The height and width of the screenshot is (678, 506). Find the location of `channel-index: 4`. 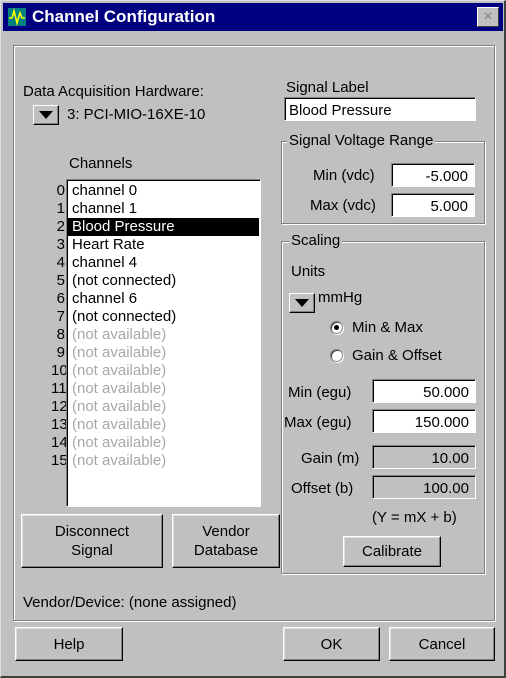

channel-index: 4 is located at coordinates (60, 262).